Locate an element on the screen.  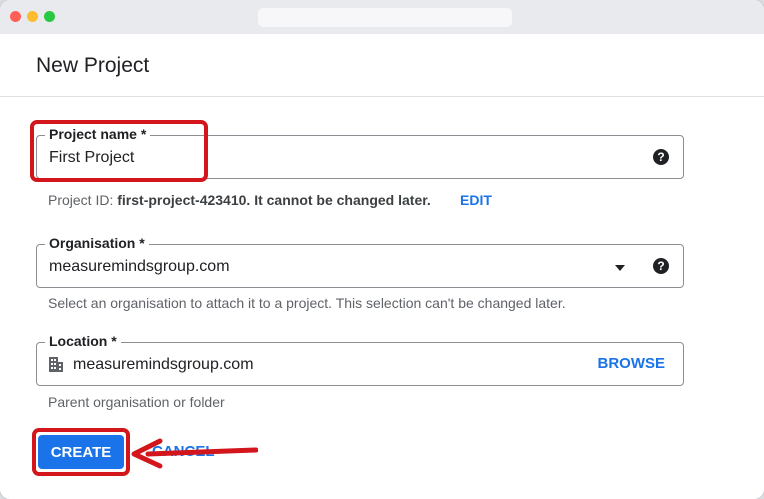
address-bar is located at coordinates (385, 17).